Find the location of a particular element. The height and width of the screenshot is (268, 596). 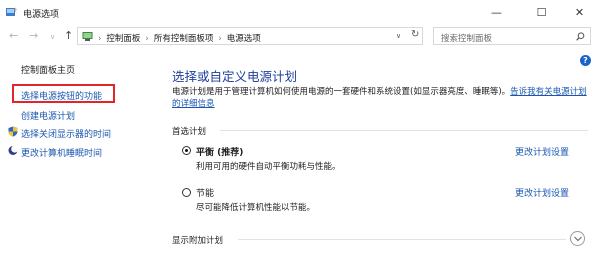

breadcrumb-control-panel: 控制面板 is located at coordinates (123, 39).